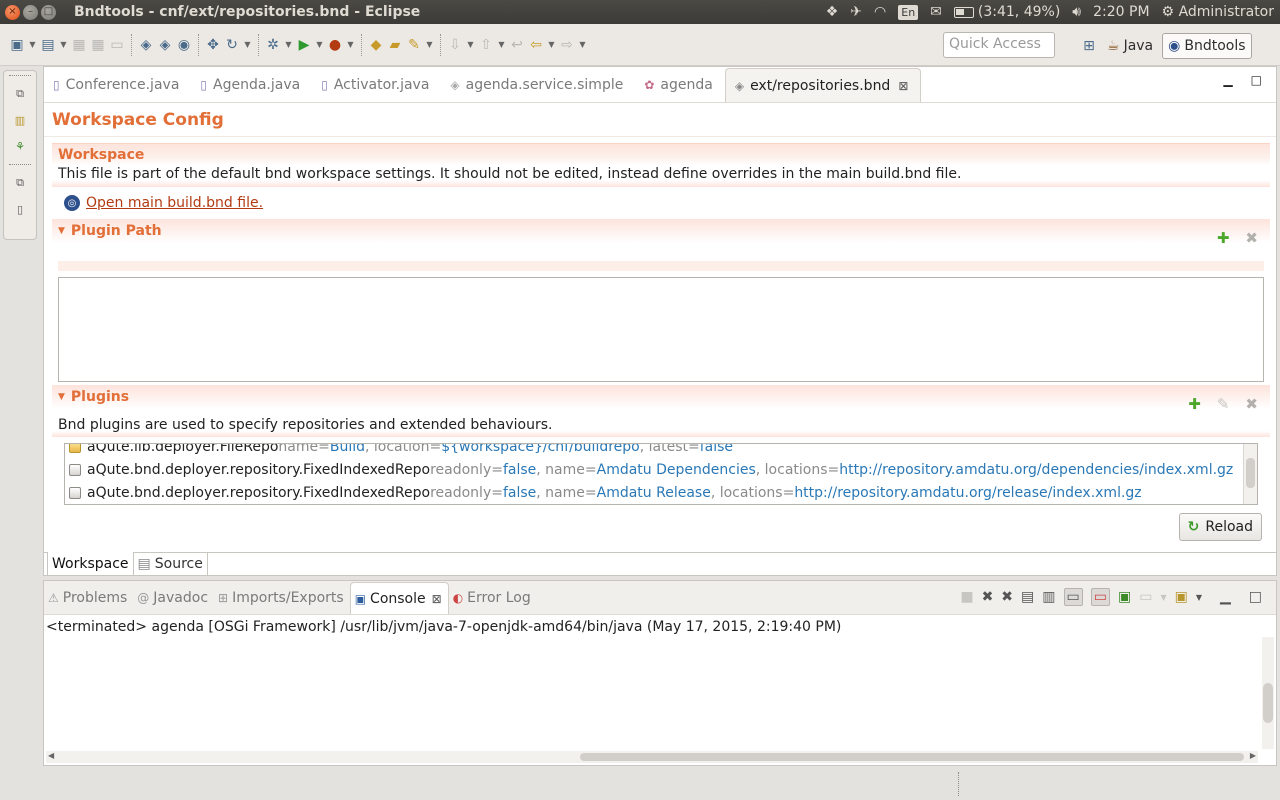 The width and height of the screenshot is (1280, 800). Describe the element at coordinates (988, 597) in the screenshot. I see `remove-launch-icon: ✖` at that location.